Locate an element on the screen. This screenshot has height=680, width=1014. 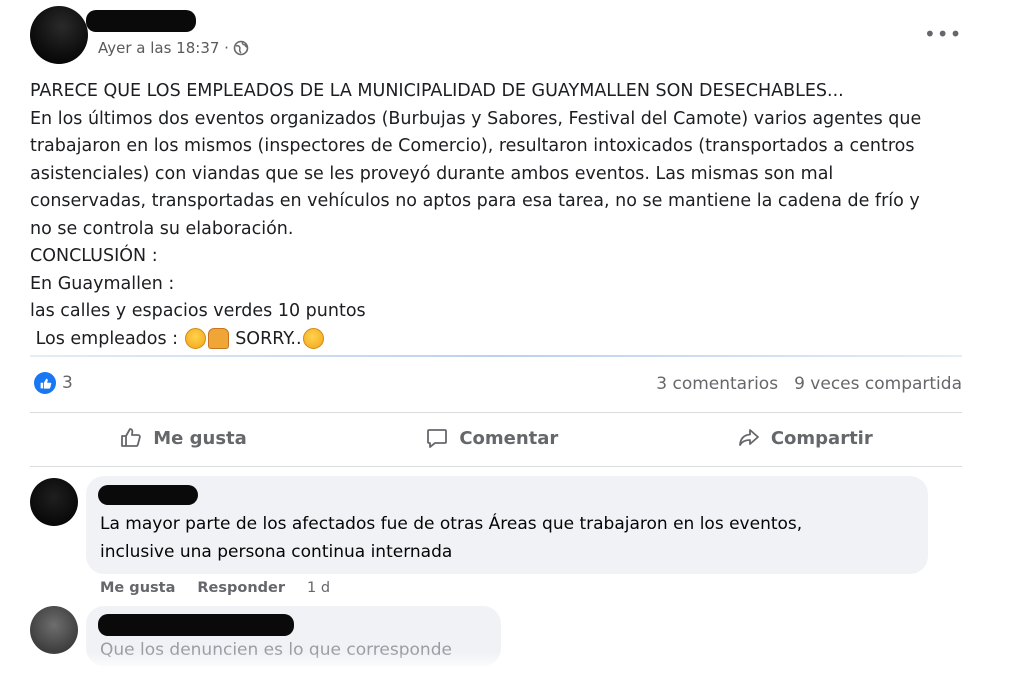
post-line: las calles y espacios verdes 10 puntos is located at coordinates (198, 311).